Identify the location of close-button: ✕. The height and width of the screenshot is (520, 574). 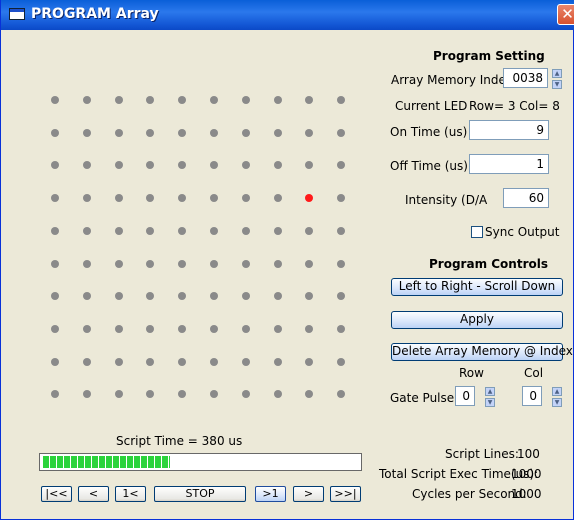
(565, 14).